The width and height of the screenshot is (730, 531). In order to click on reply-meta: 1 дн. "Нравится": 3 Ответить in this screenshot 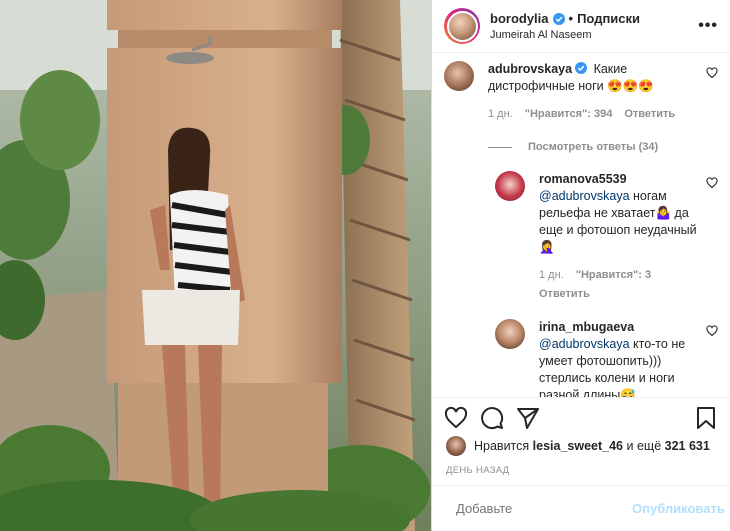, I will do `click(621, 285)`.